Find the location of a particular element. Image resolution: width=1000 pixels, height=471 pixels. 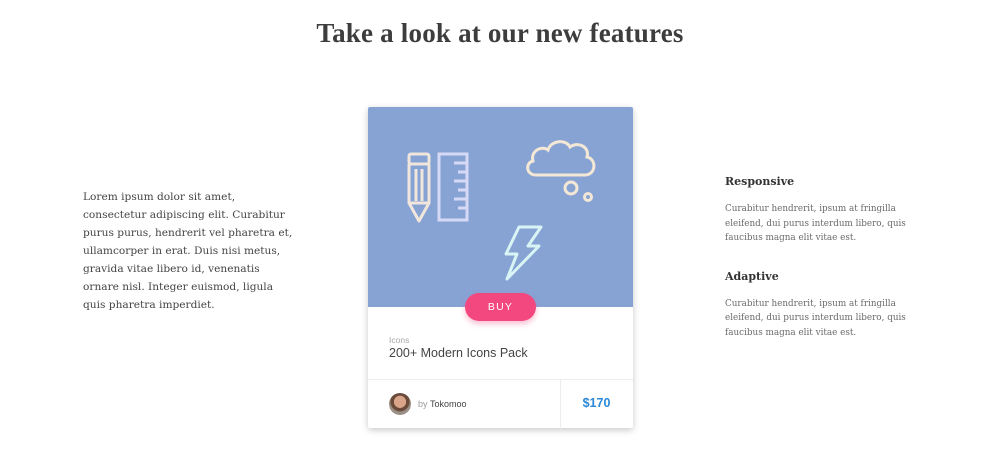

pencil-icon is located at coordinates (419, 187).